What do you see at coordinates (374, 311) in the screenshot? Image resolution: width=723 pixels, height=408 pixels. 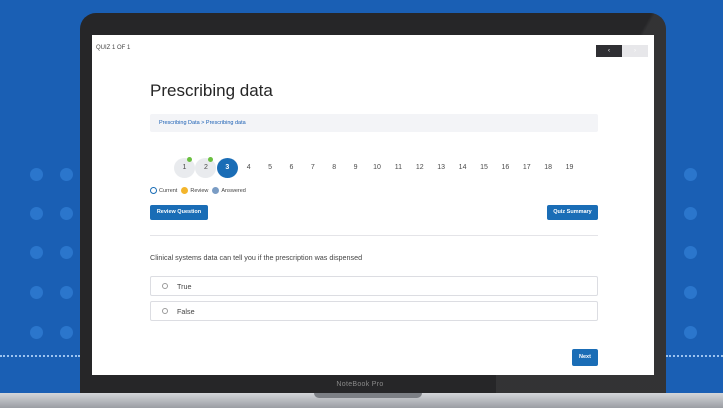 I see `answer-option-false: False` at bounding box center [374, 311].